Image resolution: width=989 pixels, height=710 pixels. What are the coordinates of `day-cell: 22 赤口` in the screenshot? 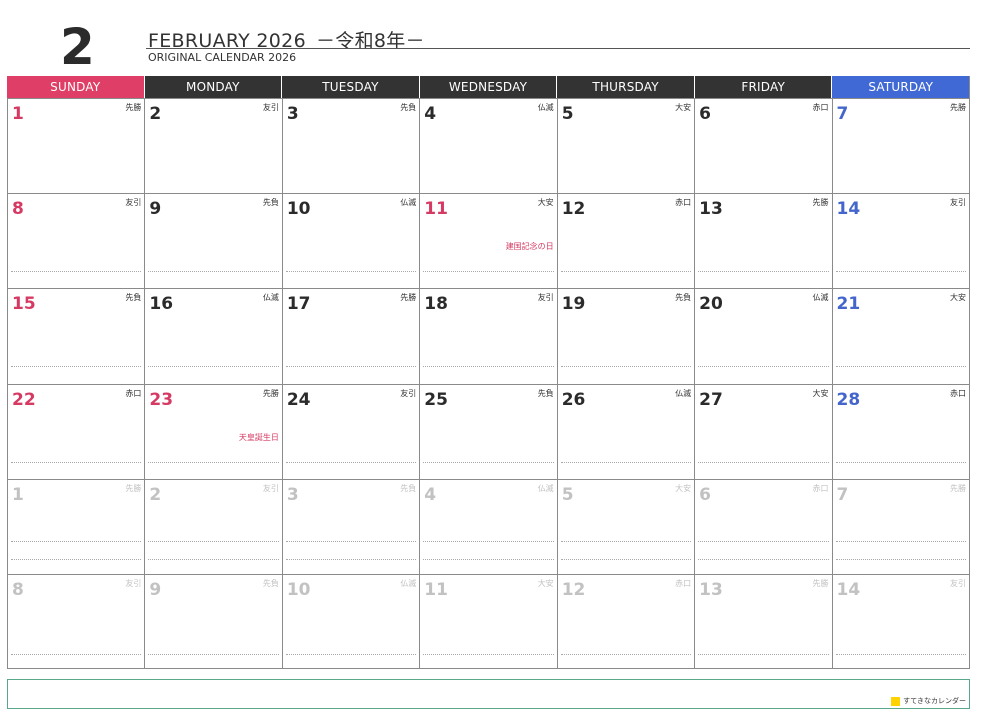 It's located at (76, 431).